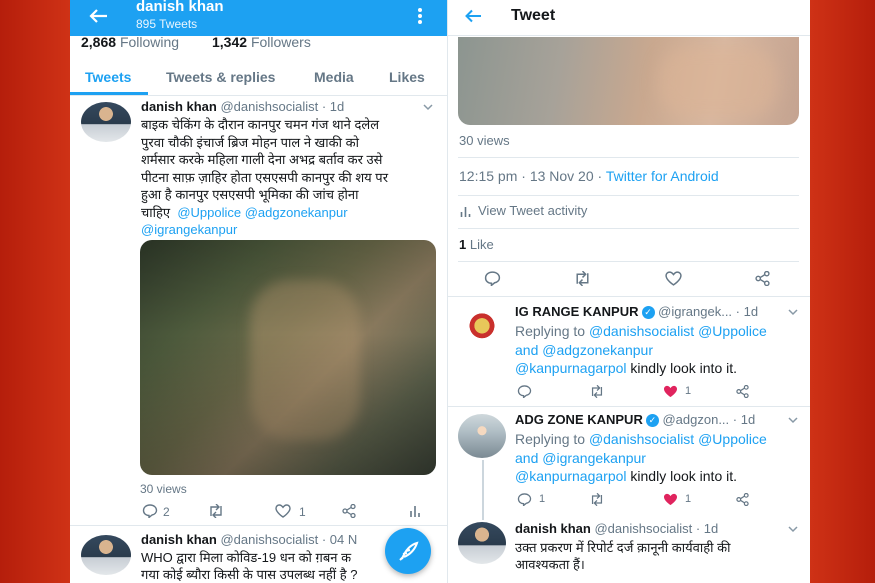  What do you see at coordinates (99, 42) in the screenshot?
I see `following-count: 2,868` at bounding box center [99, 42].